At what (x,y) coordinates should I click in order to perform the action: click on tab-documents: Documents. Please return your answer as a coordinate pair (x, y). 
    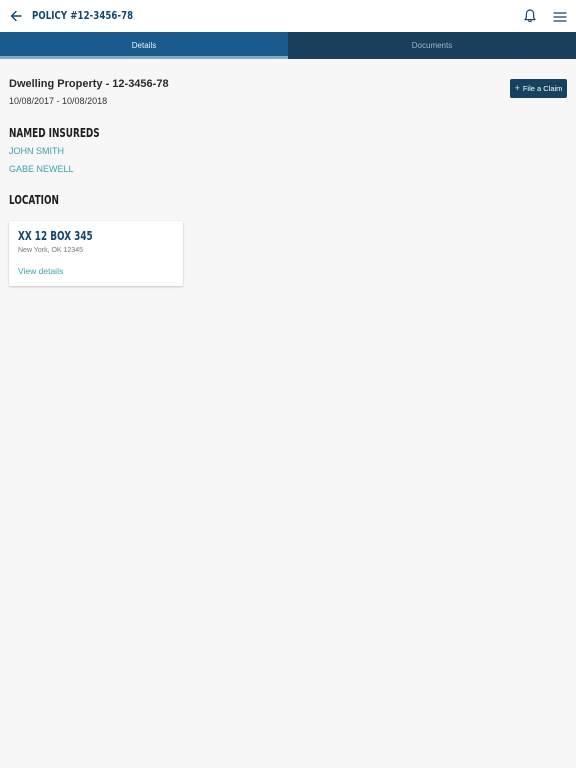
    Looking at the image, I should click on (432, 45).